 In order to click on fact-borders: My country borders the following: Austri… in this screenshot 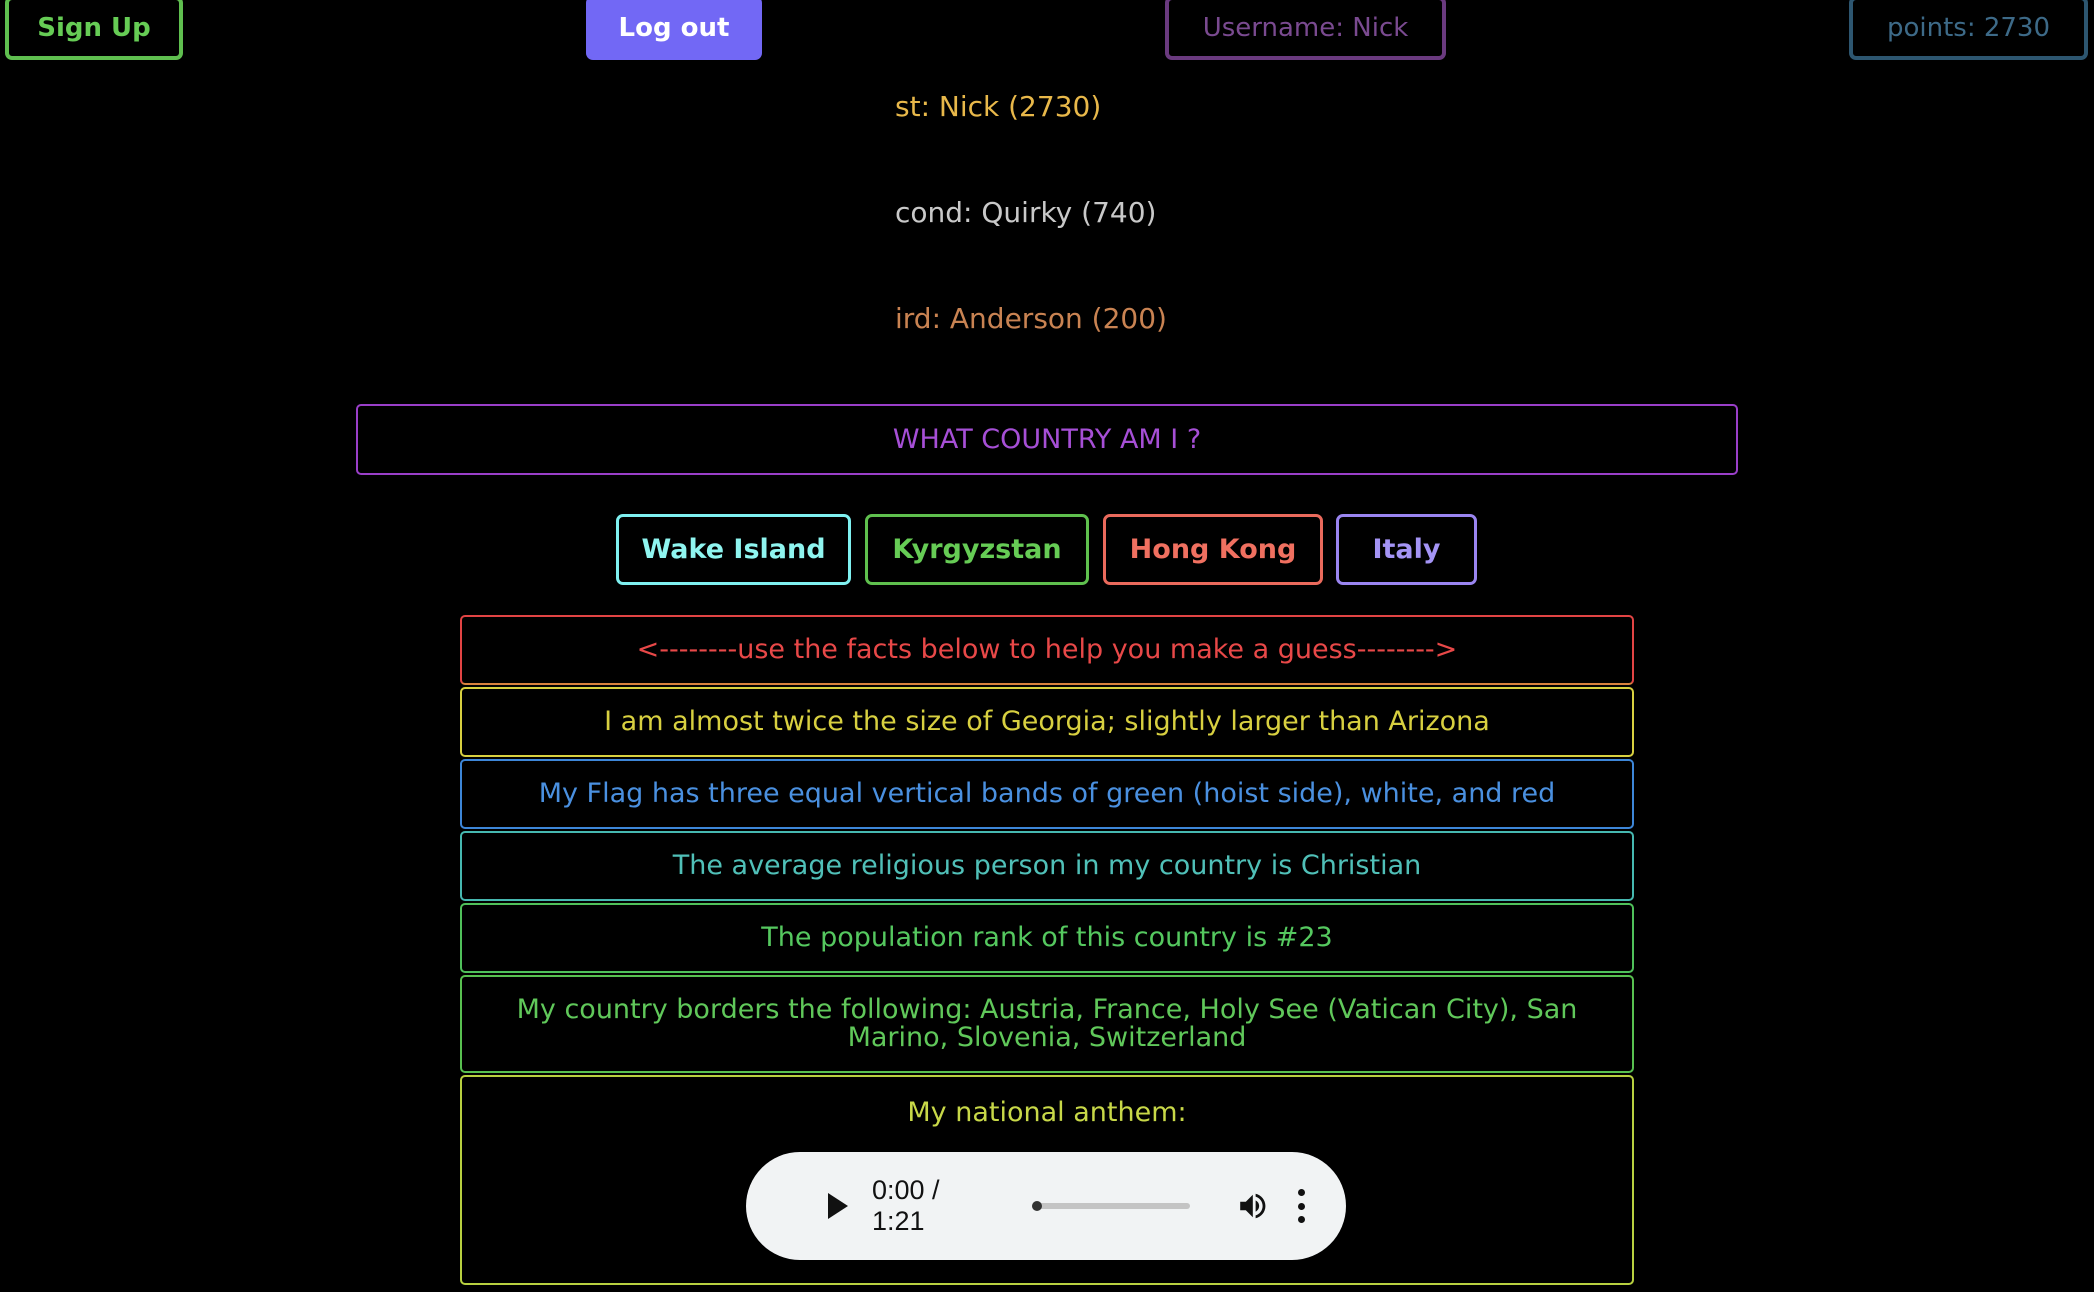, I will do `click(1047, 1024)`.